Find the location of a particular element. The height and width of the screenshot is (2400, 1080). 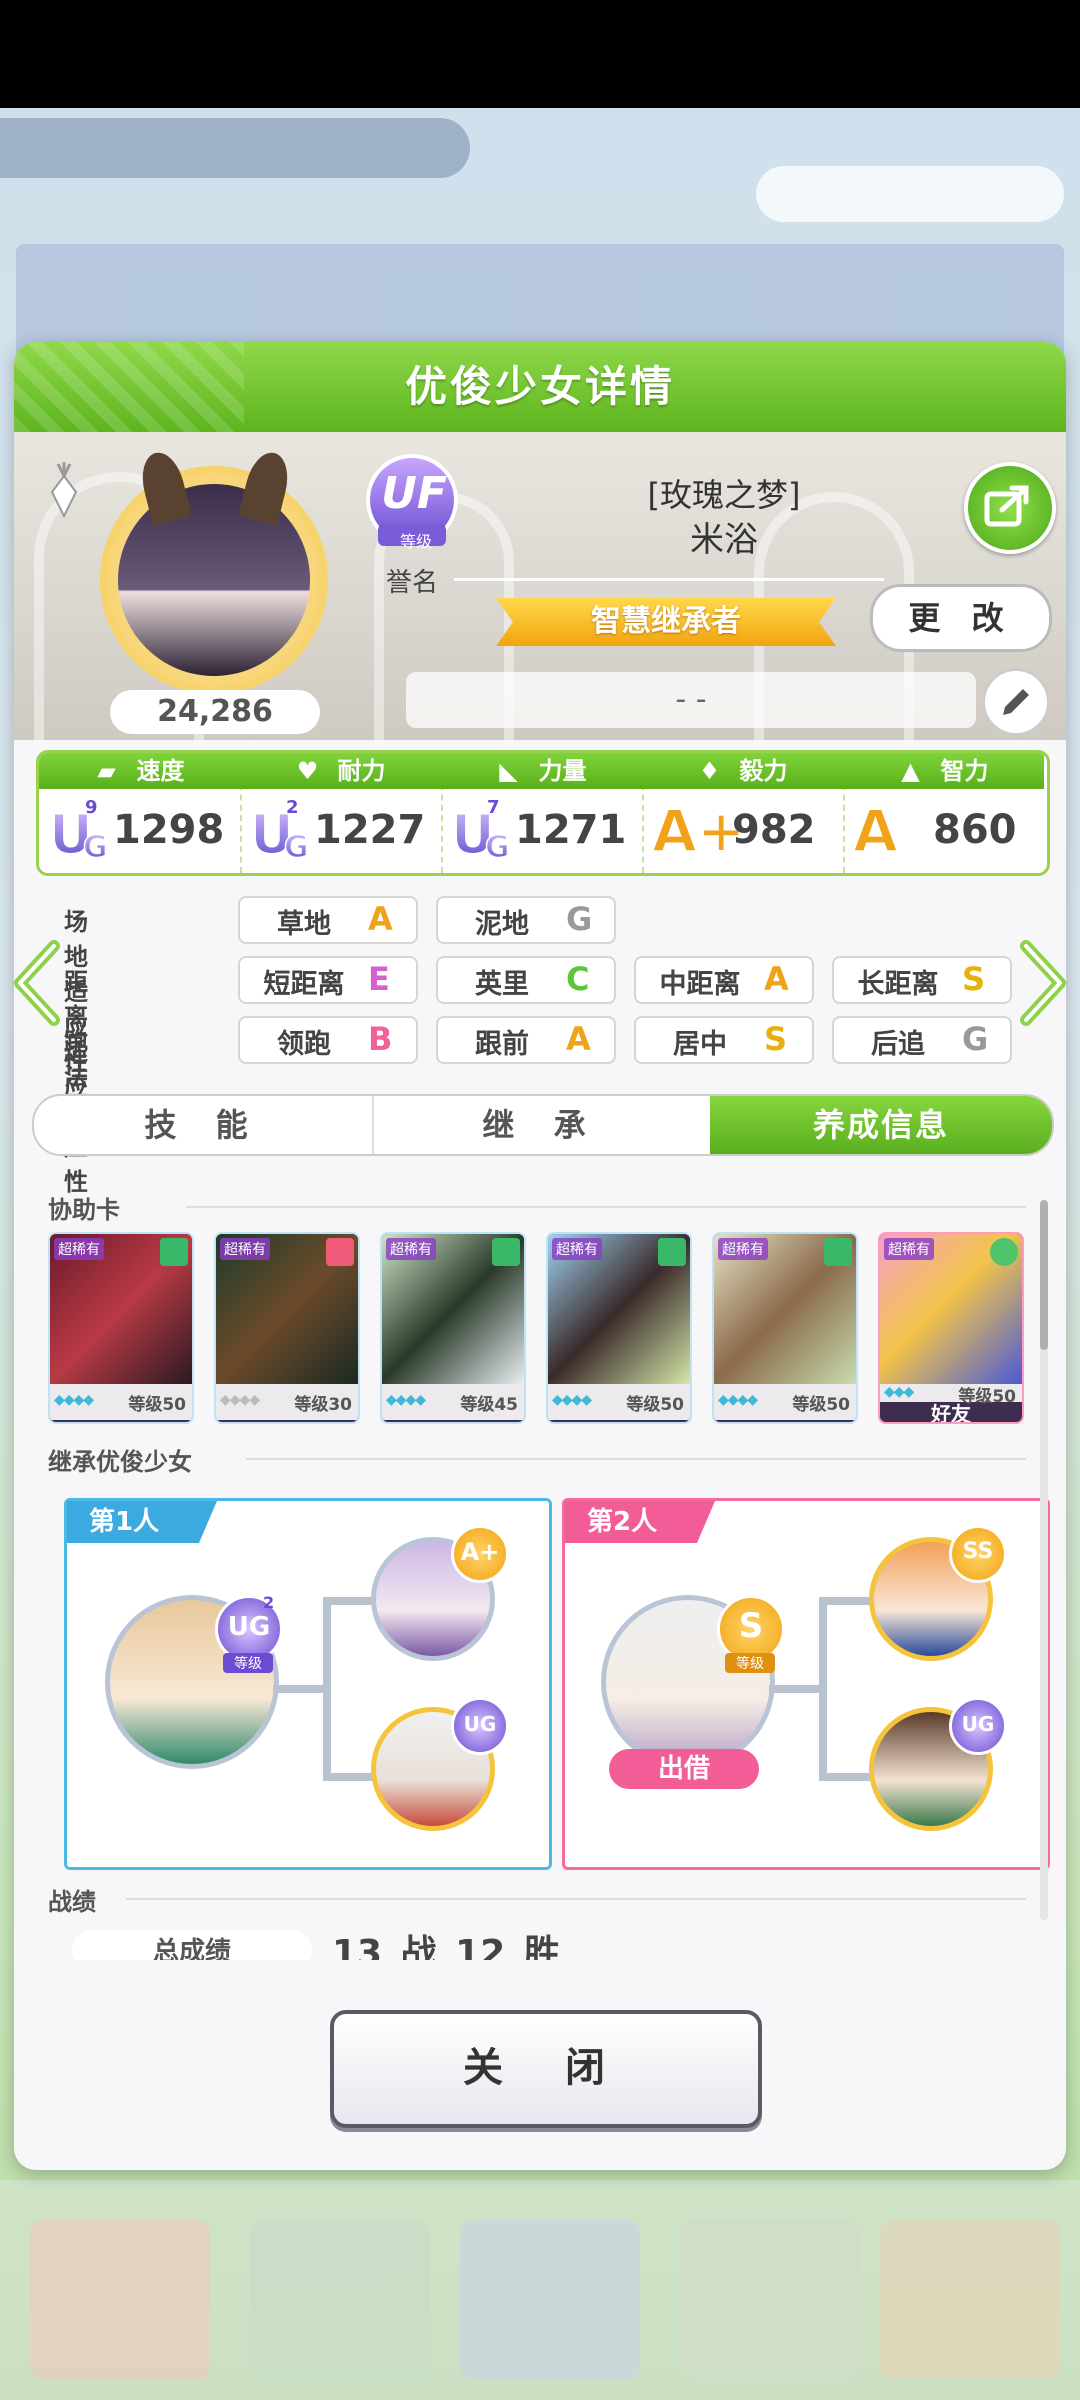

inherit-parent-2: 第2人 S 等级 出借 SS UG is located at coordinates (806, 1684).